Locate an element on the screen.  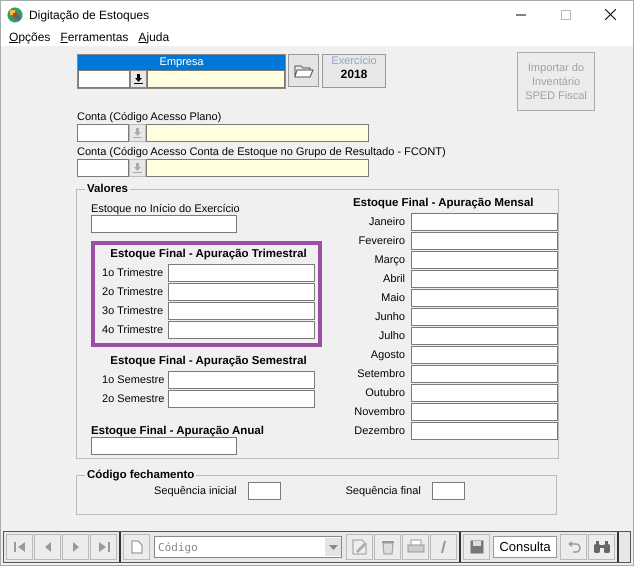
binoculars-icon is located at coordinates (601, 547).